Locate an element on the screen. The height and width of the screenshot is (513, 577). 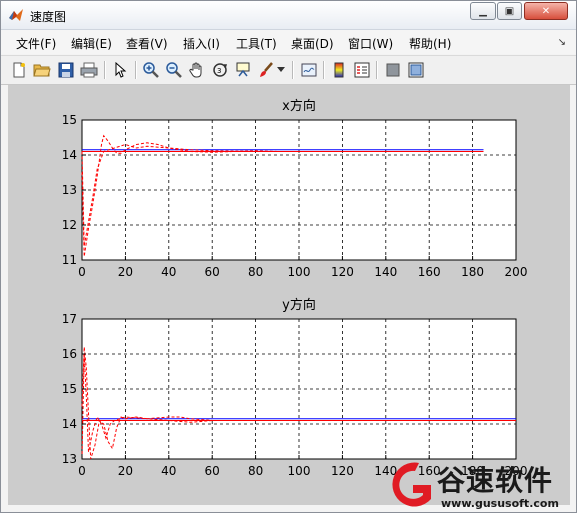
menu-window: 窗口(W) is located at coordinates (370, 43).